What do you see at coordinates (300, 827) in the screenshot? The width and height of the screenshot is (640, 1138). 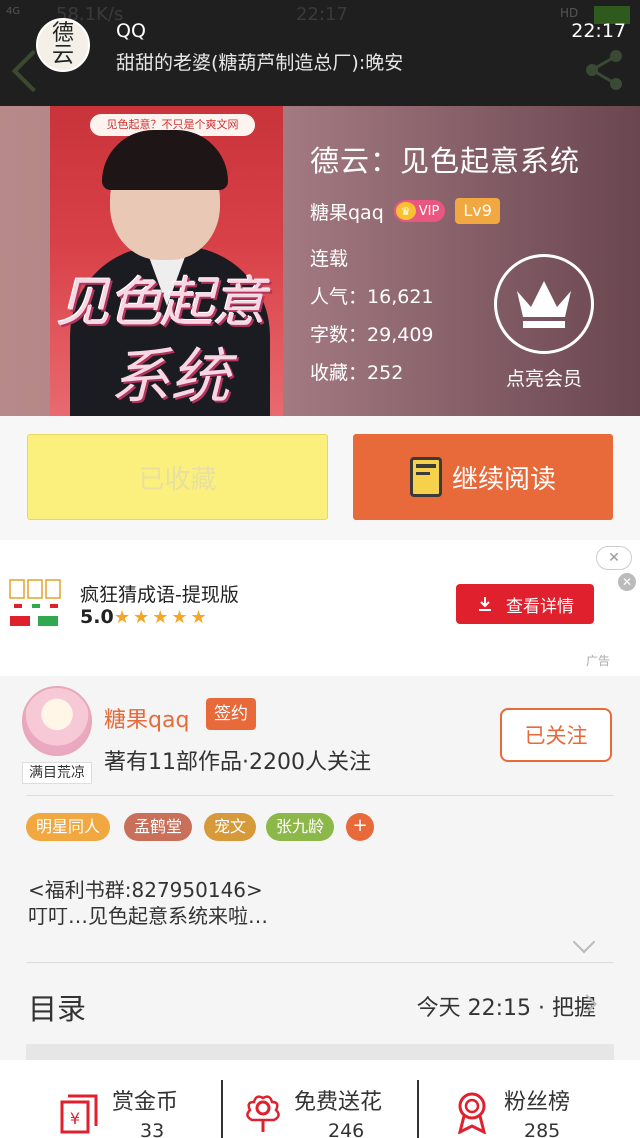 I see `tag-item: 张九龄` at bounding box center [300, 827].